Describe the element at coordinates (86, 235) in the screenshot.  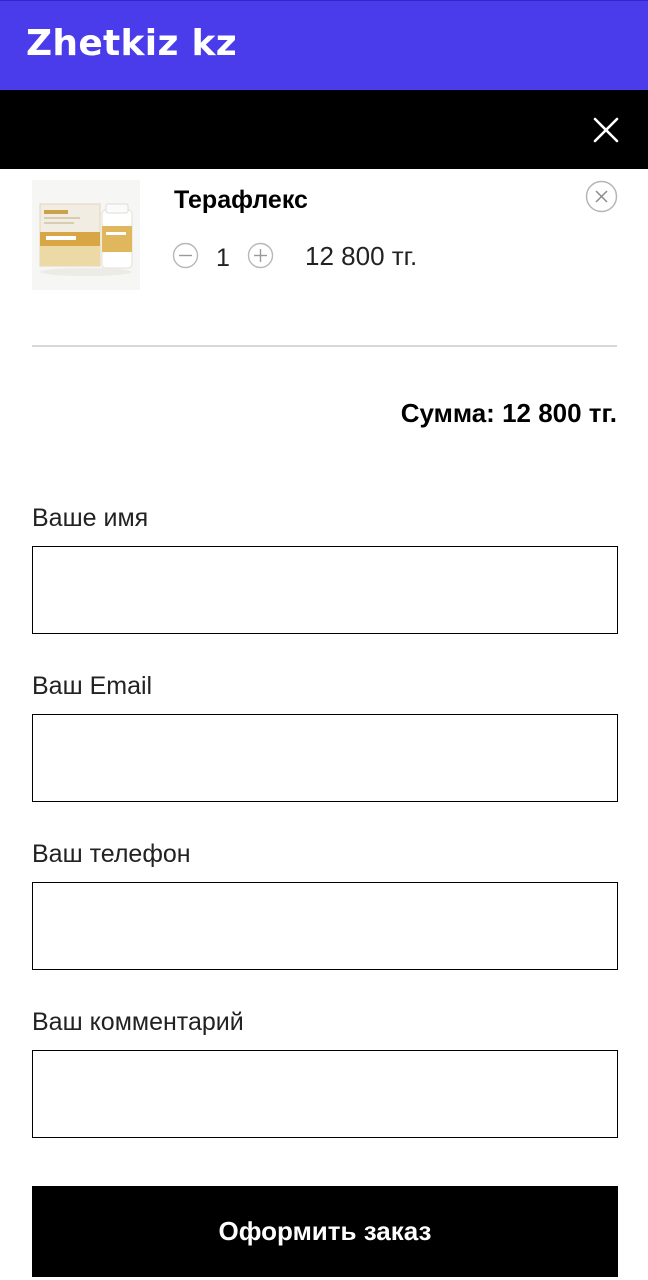
I see `product-image` at that location.